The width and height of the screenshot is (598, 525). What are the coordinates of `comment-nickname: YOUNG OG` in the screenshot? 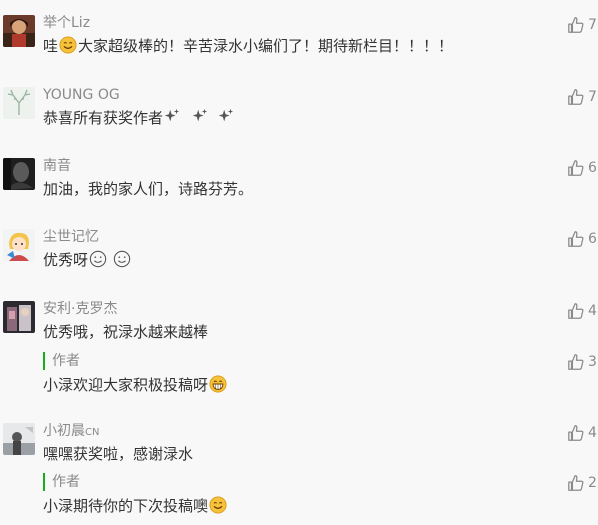 It's located at (81, 95).